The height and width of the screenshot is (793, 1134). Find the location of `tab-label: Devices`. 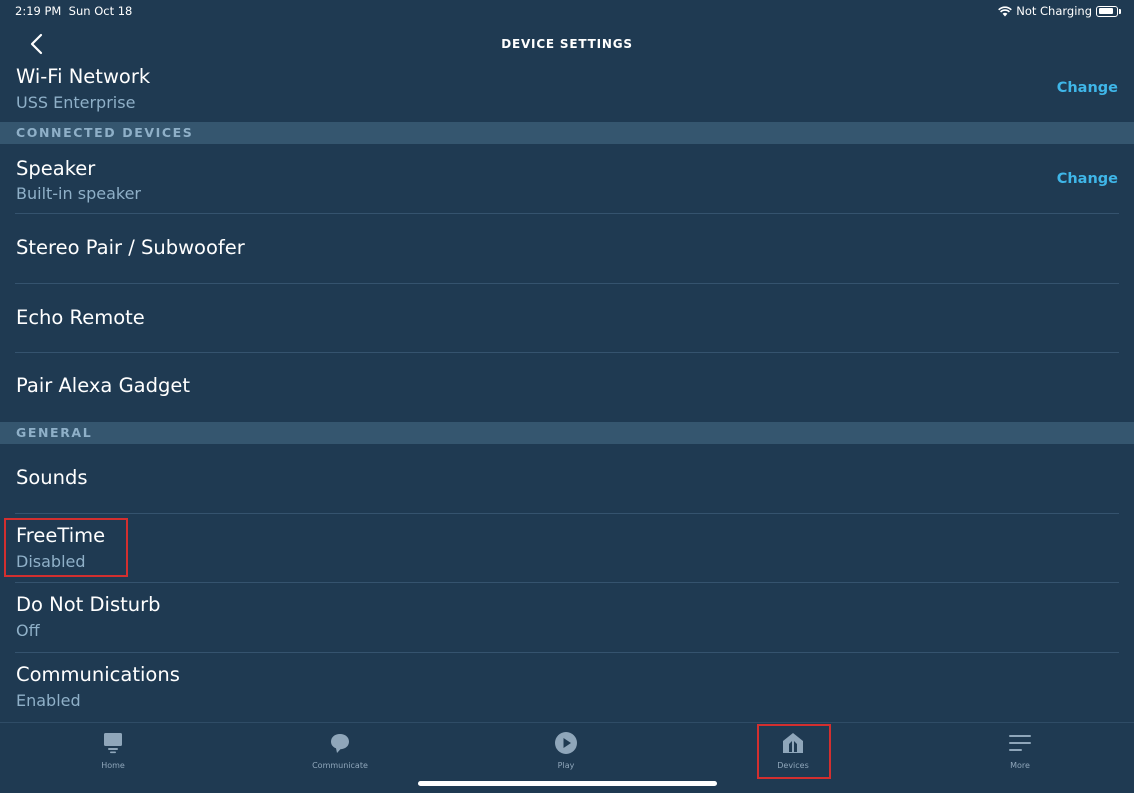

tab-label: Devices is located at coordinates (793, 765).